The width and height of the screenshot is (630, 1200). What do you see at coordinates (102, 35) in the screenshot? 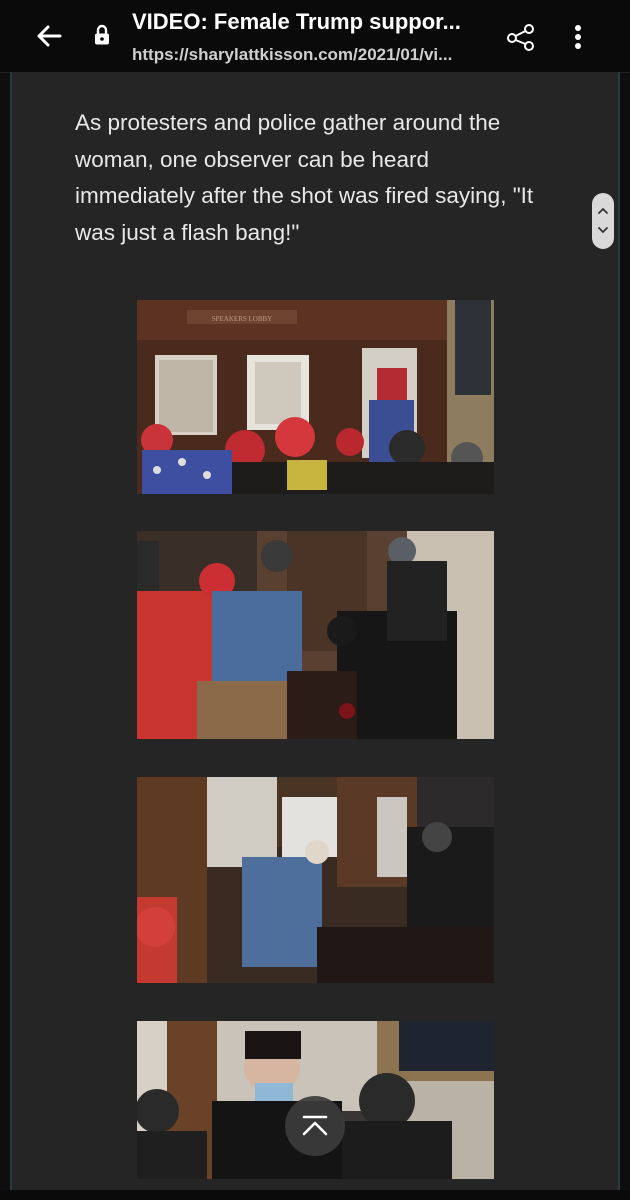
I see `lock-icon` at bounding box center [102, 35].